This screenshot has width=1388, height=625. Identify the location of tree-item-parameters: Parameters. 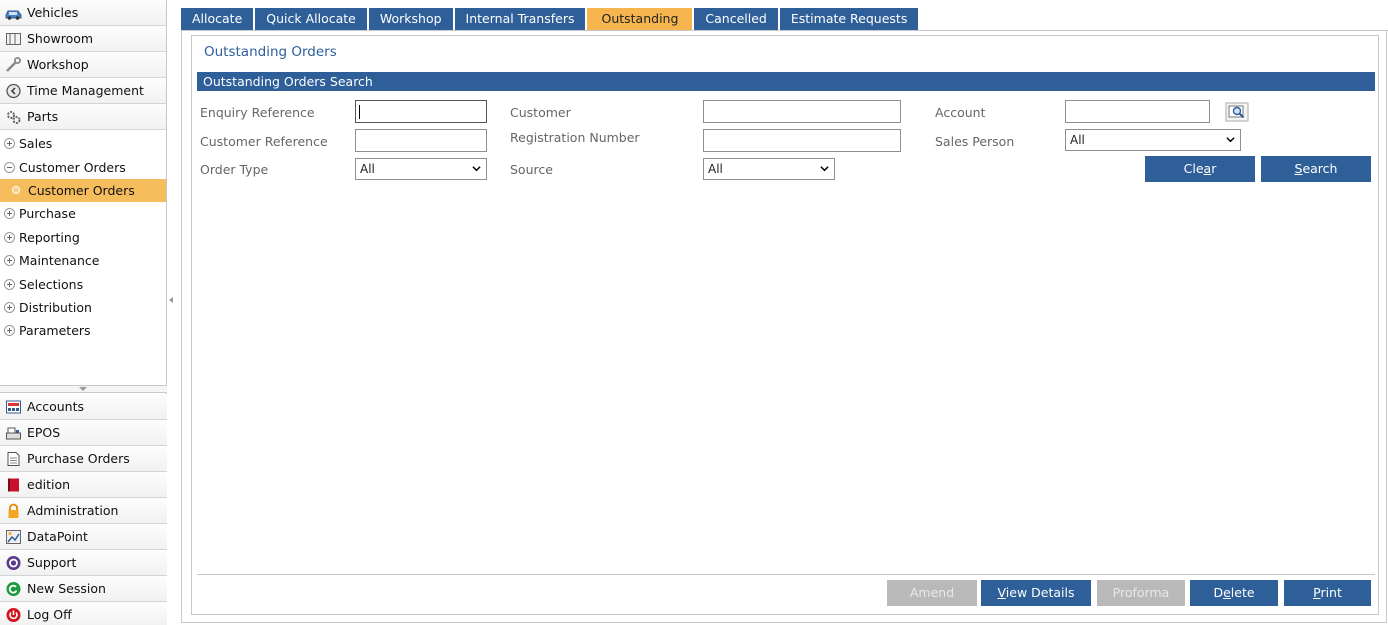
(83, 330).